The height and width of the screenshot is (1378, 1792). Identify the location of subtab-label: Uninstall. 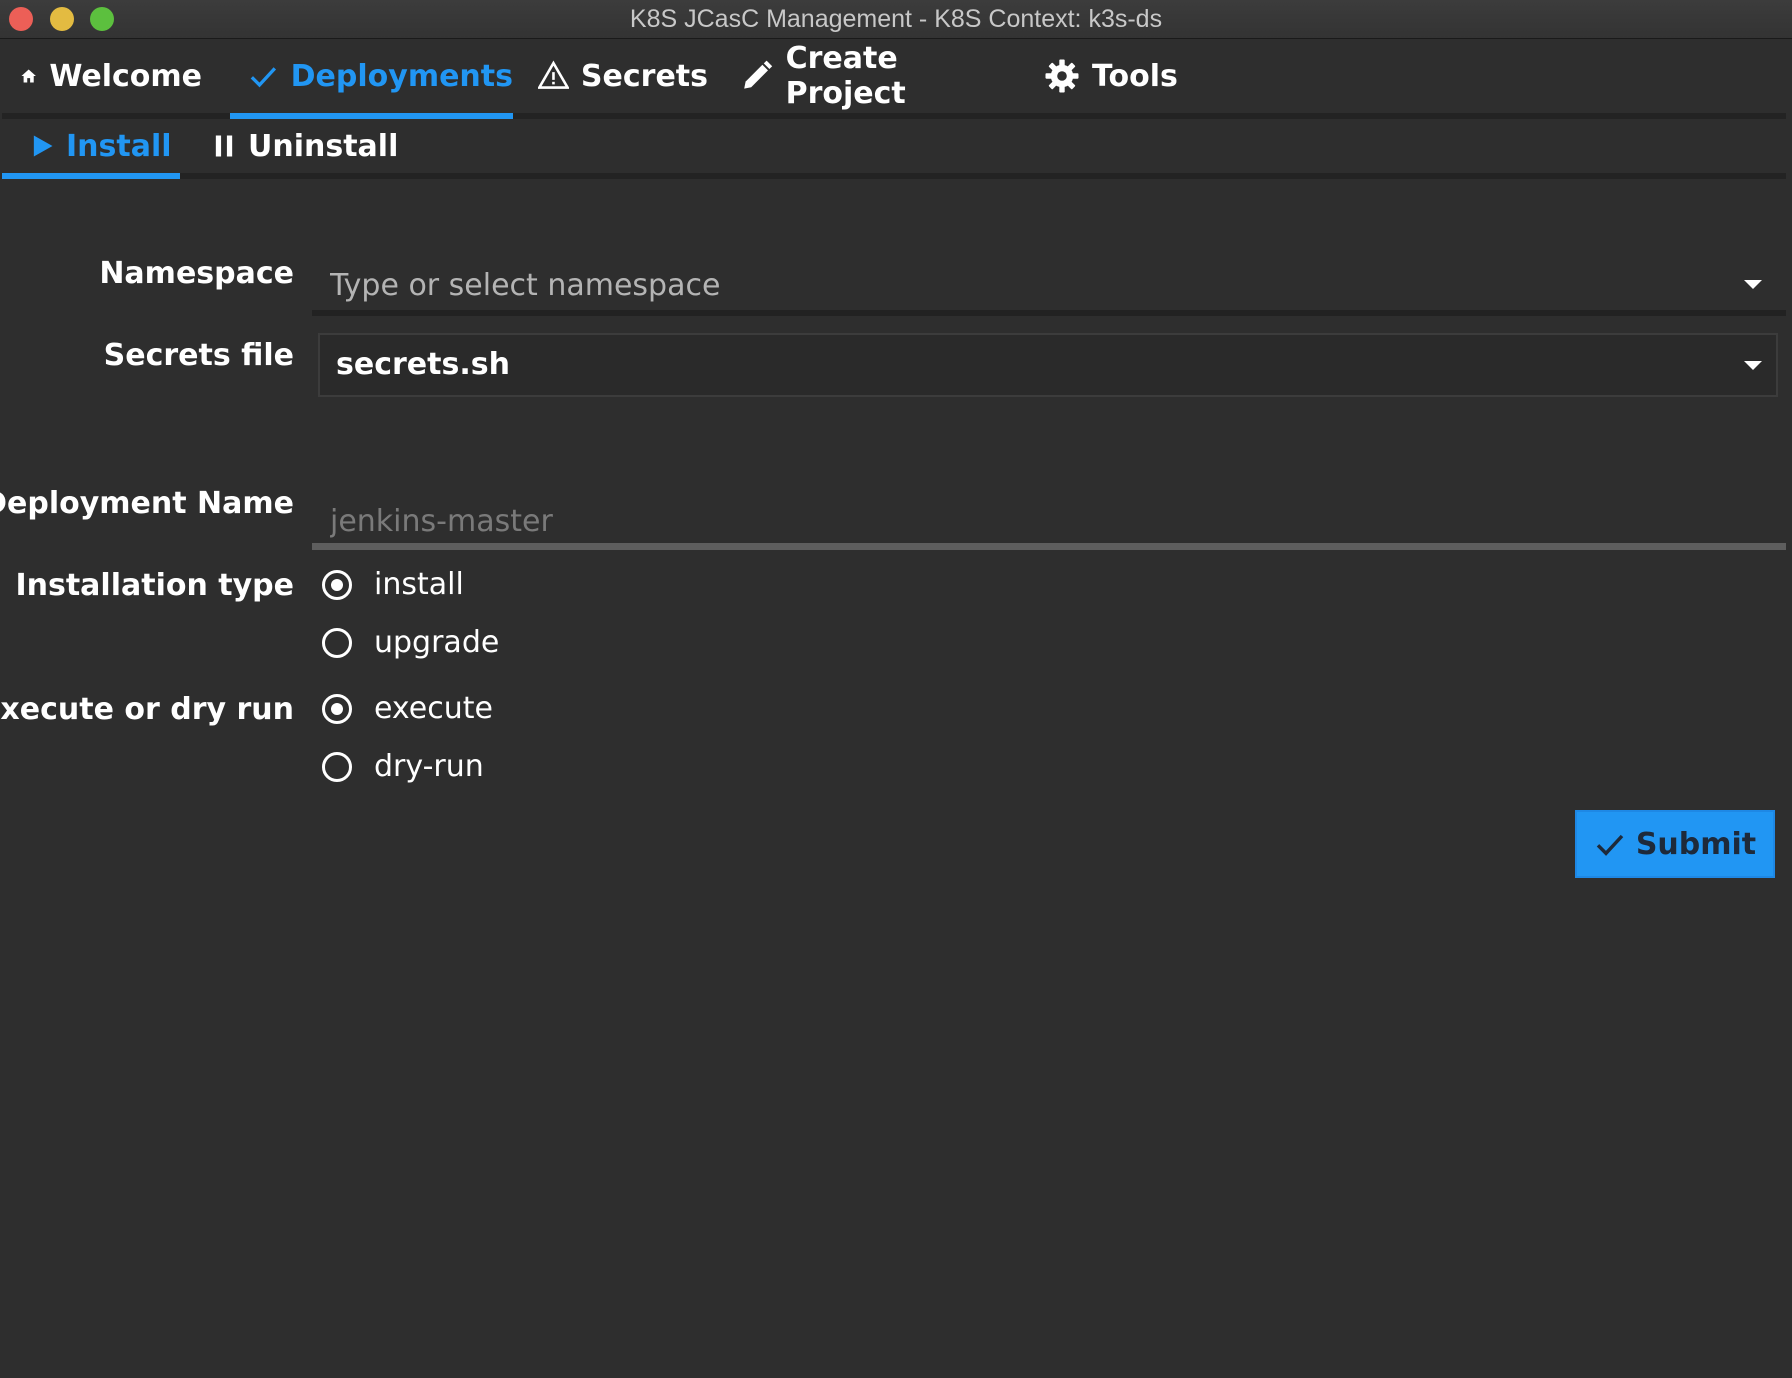
(323, 146).